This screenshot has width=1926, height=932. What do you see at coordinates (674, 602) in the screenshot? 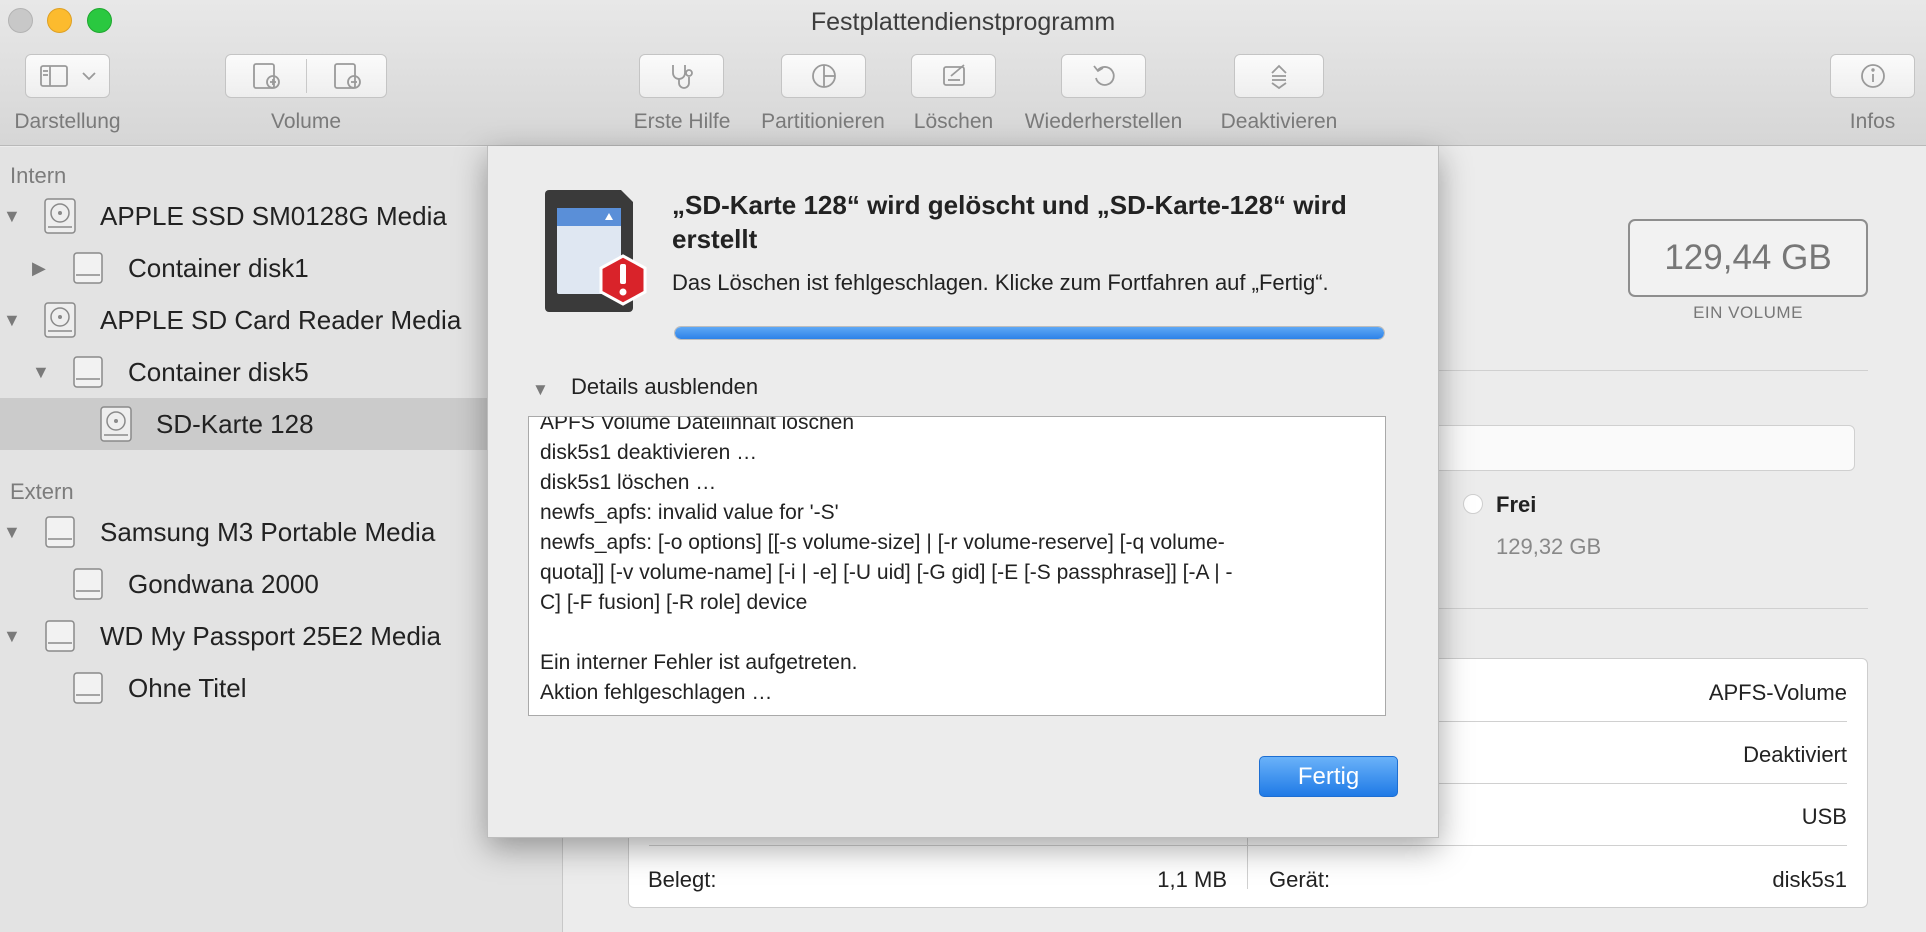
I see `log-line: C] [-F fusion] [-R role] device` at bounding box center [674, 602].